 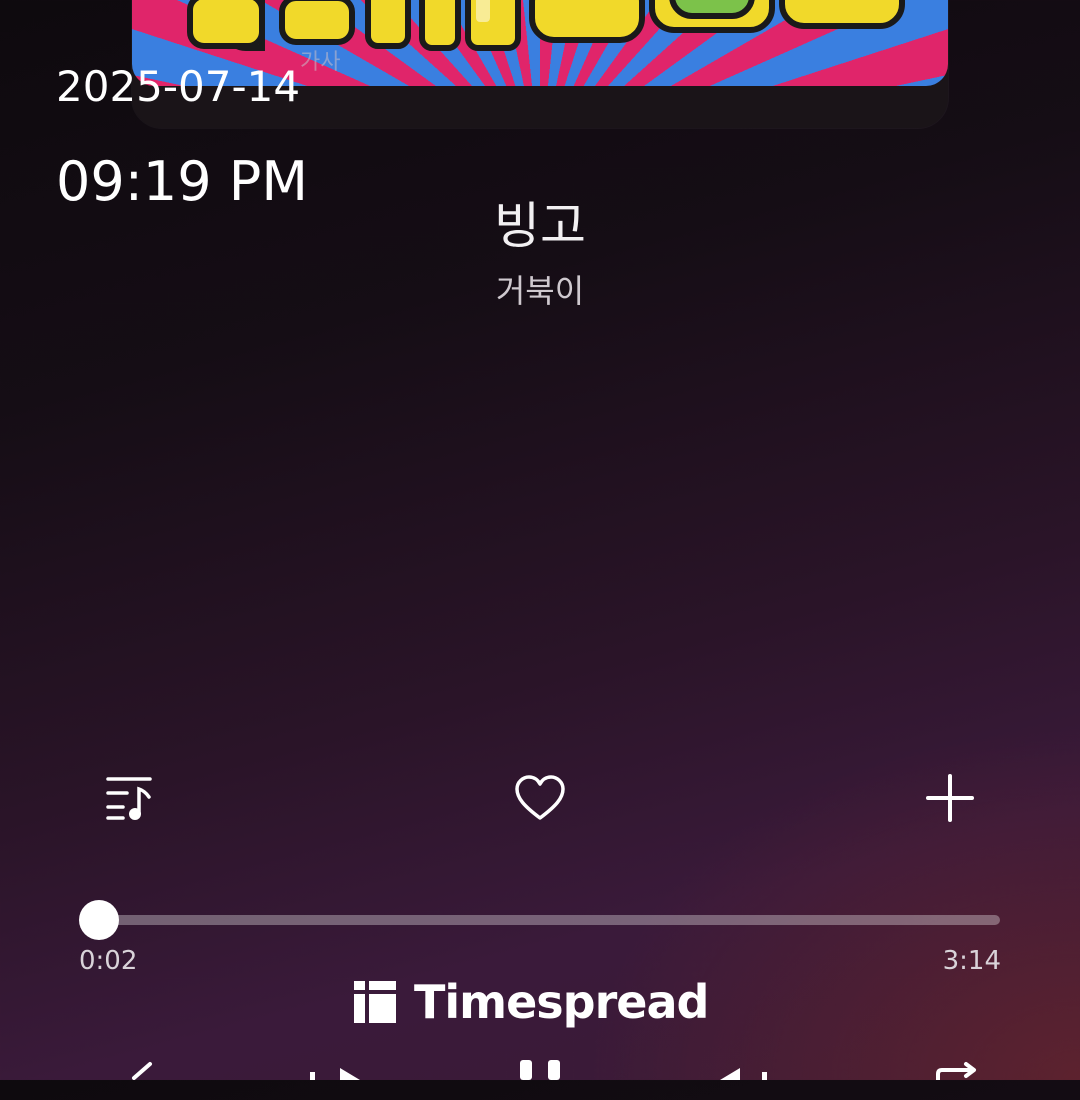 I want to click on shuffle-icon, so click(x=142, y=1071).